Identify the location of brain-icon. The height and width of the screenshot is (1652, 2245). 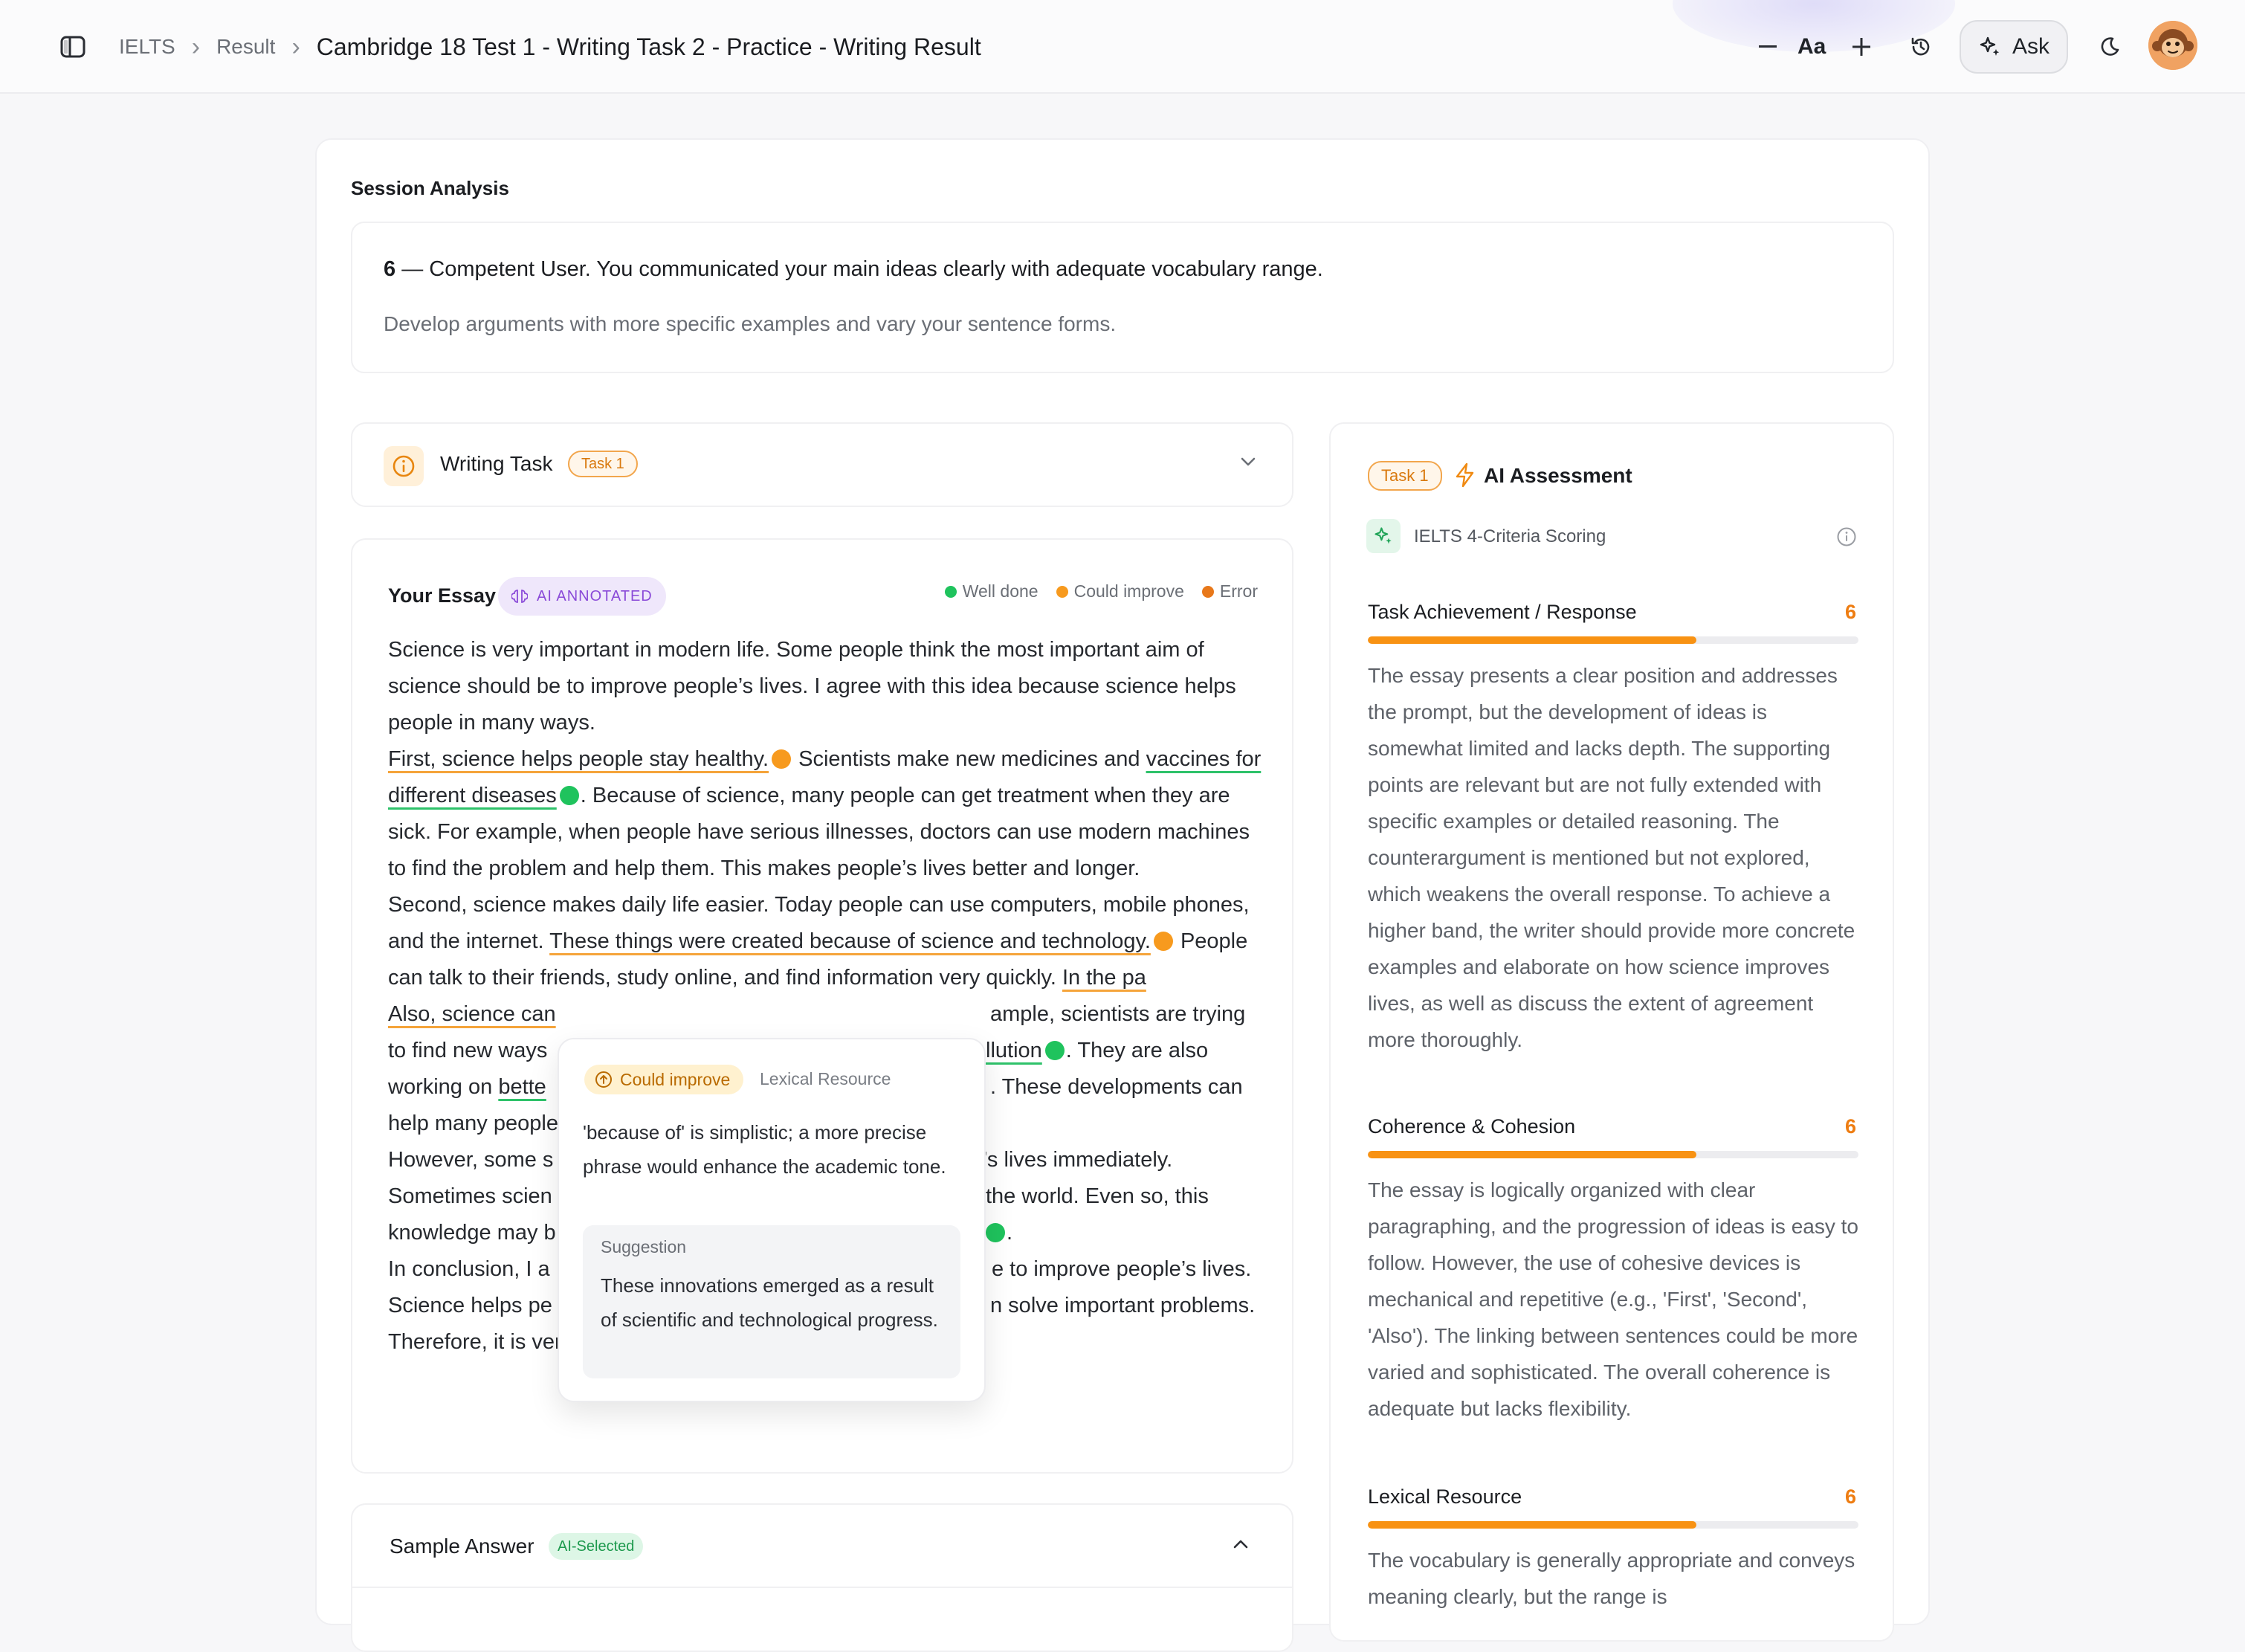
(519, 596).